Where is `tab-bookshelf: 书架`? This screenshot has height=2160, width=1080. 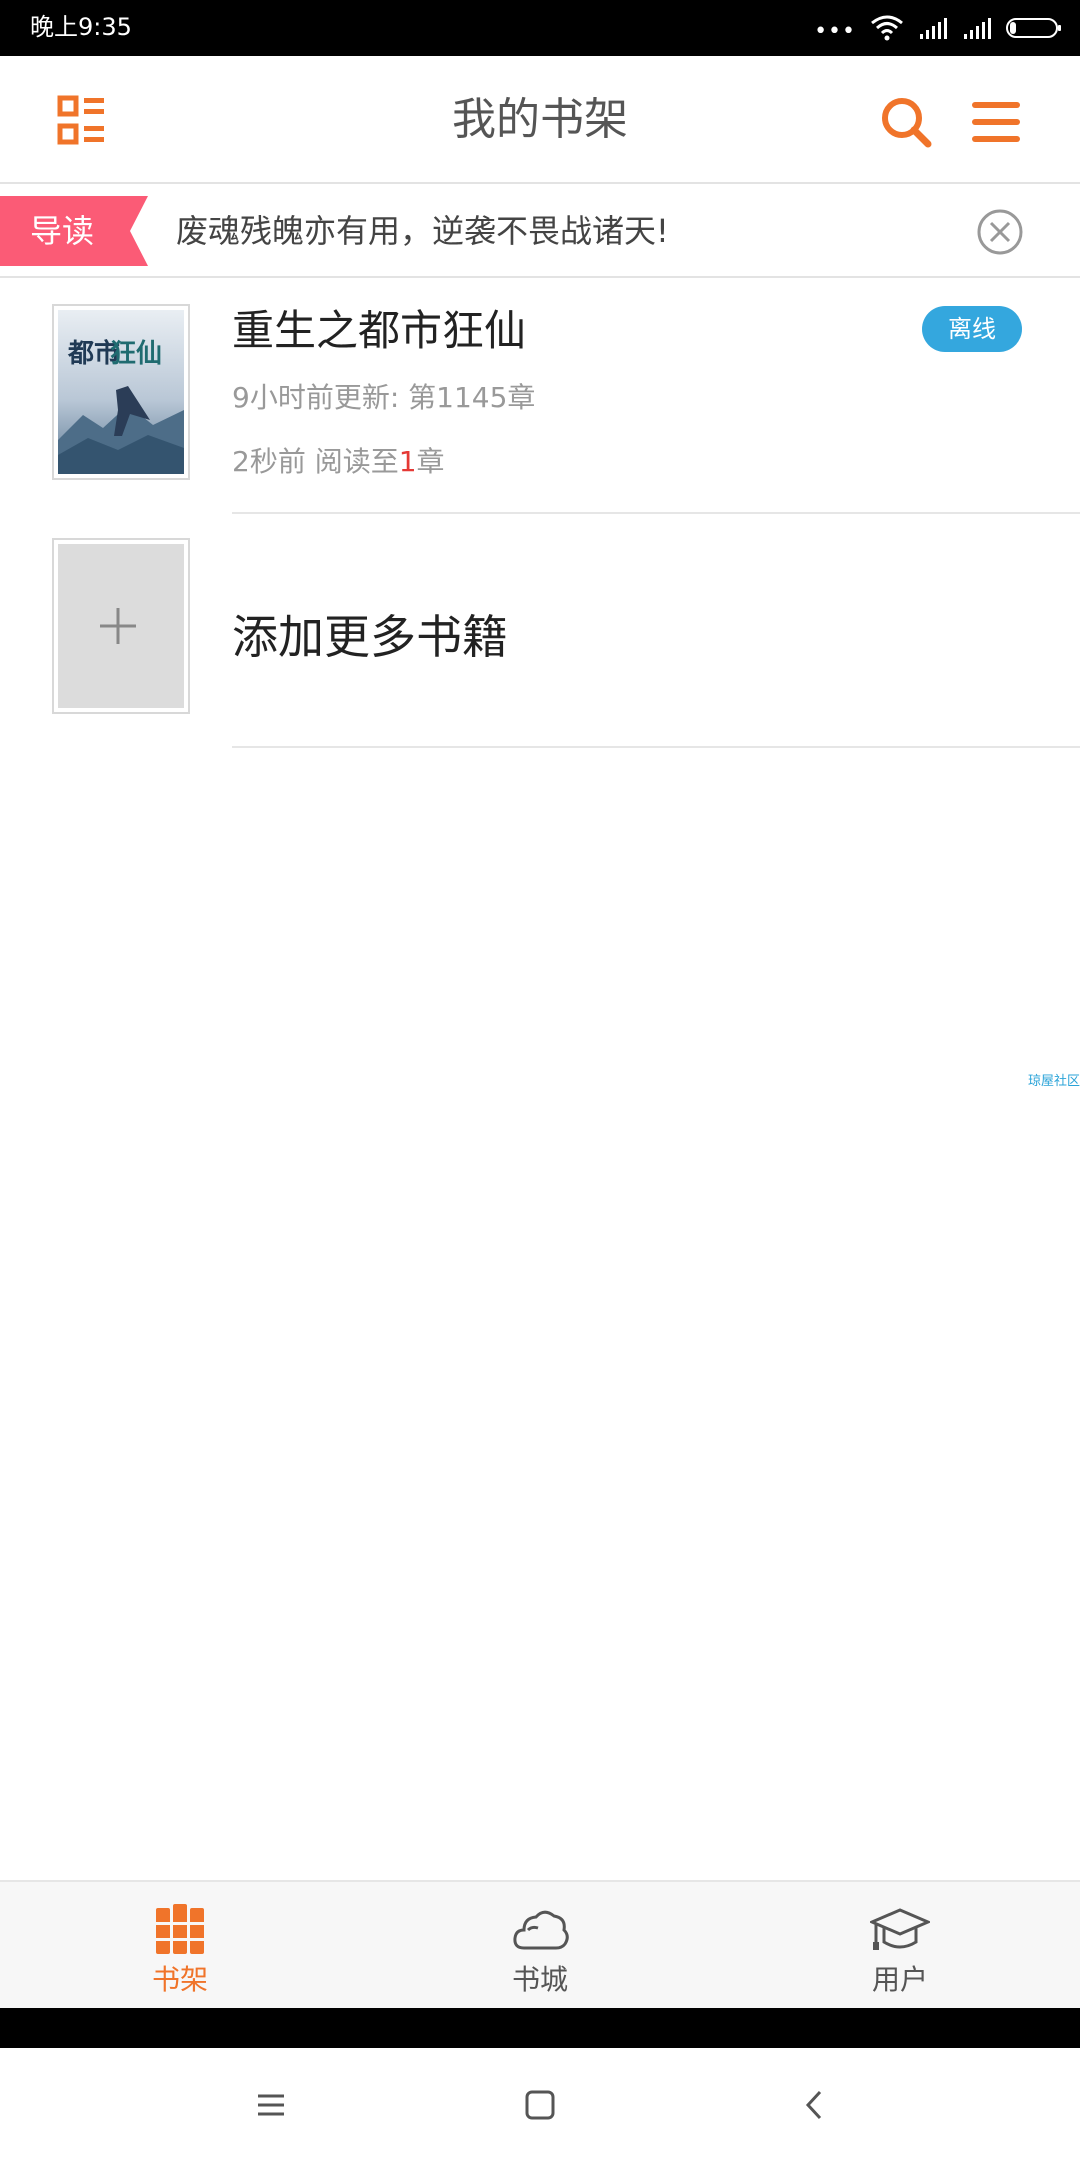 tab-bookshelf: 书架 is located at coordinates (180, 1946).